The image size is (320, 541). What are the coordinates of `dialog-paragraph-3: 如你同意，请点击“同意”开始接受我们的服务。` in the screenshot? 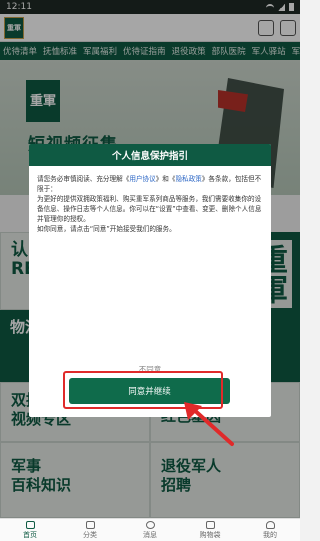 It's located at (106, 229).